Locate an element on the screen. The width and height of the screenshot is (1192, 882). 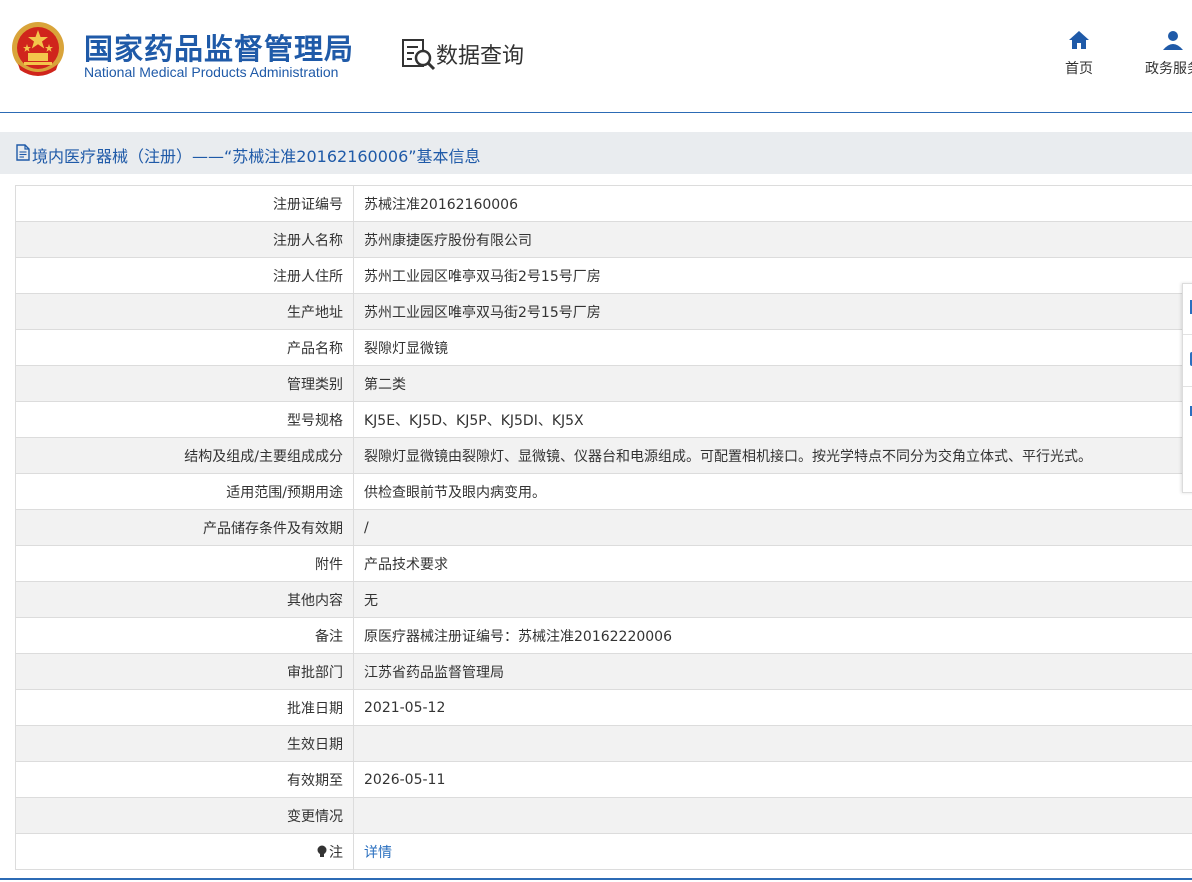
field-label: 产品储存条件及有效期 is located at coordinates (184, 527).